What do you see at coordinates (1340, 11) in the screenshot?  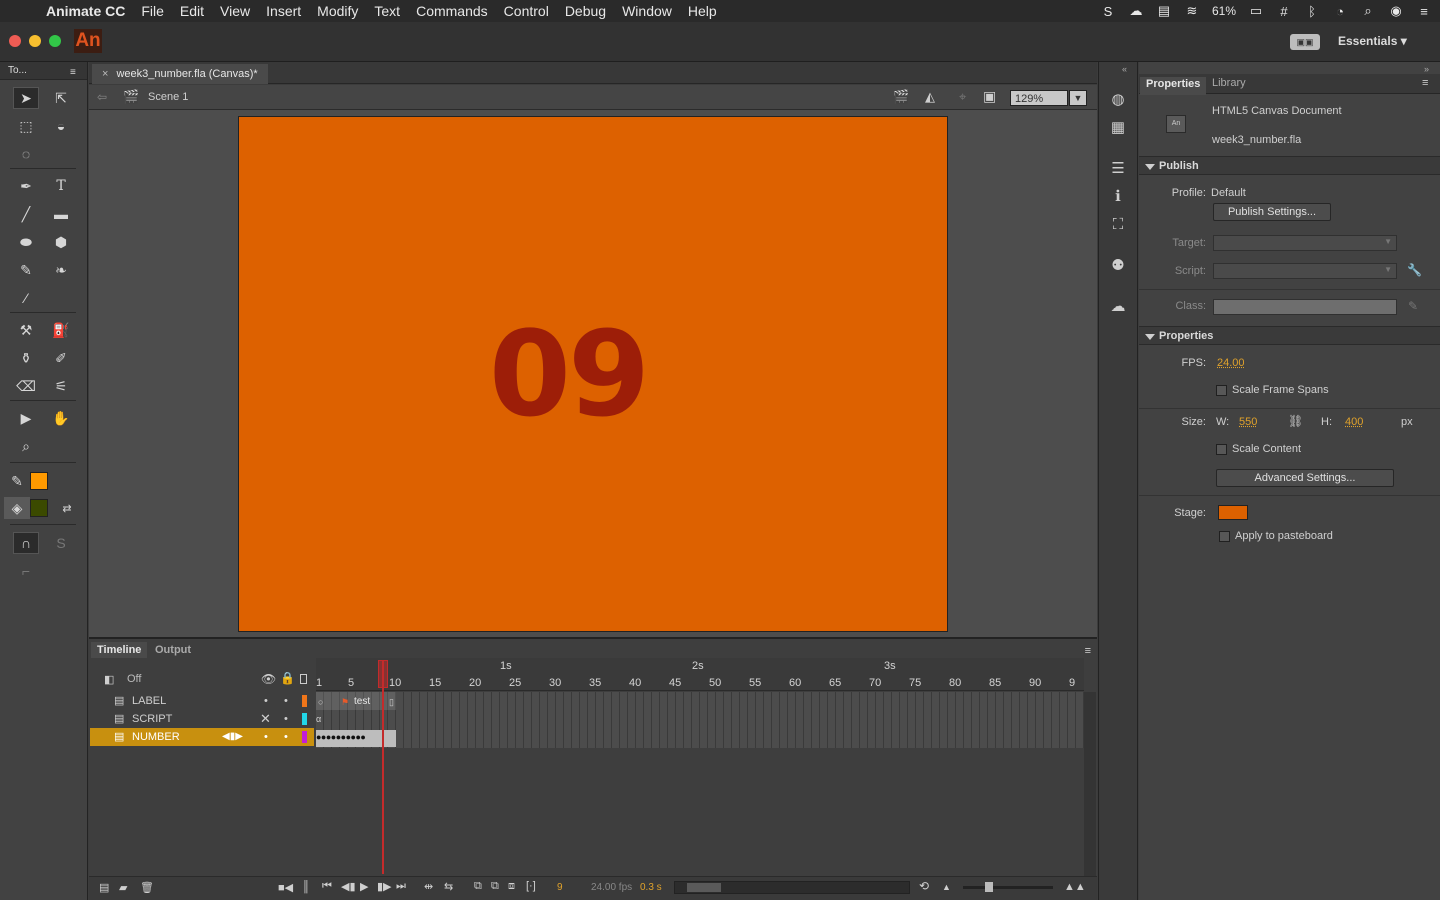 I see `clock-icon: ◔` at bounding box center [1340, 11].